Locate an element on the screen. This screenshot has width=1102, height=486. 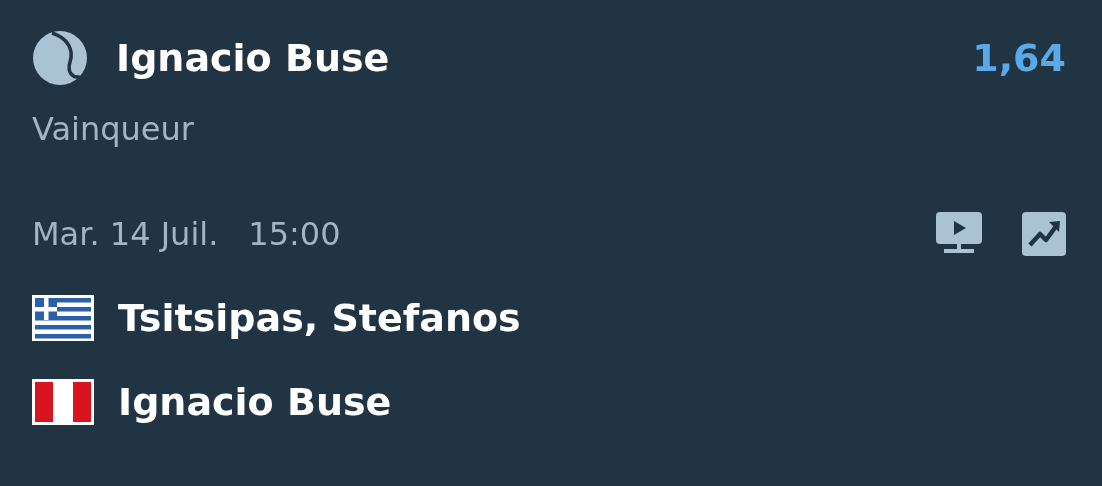
event-time: 15:00 is located at coordinates (294, 234).